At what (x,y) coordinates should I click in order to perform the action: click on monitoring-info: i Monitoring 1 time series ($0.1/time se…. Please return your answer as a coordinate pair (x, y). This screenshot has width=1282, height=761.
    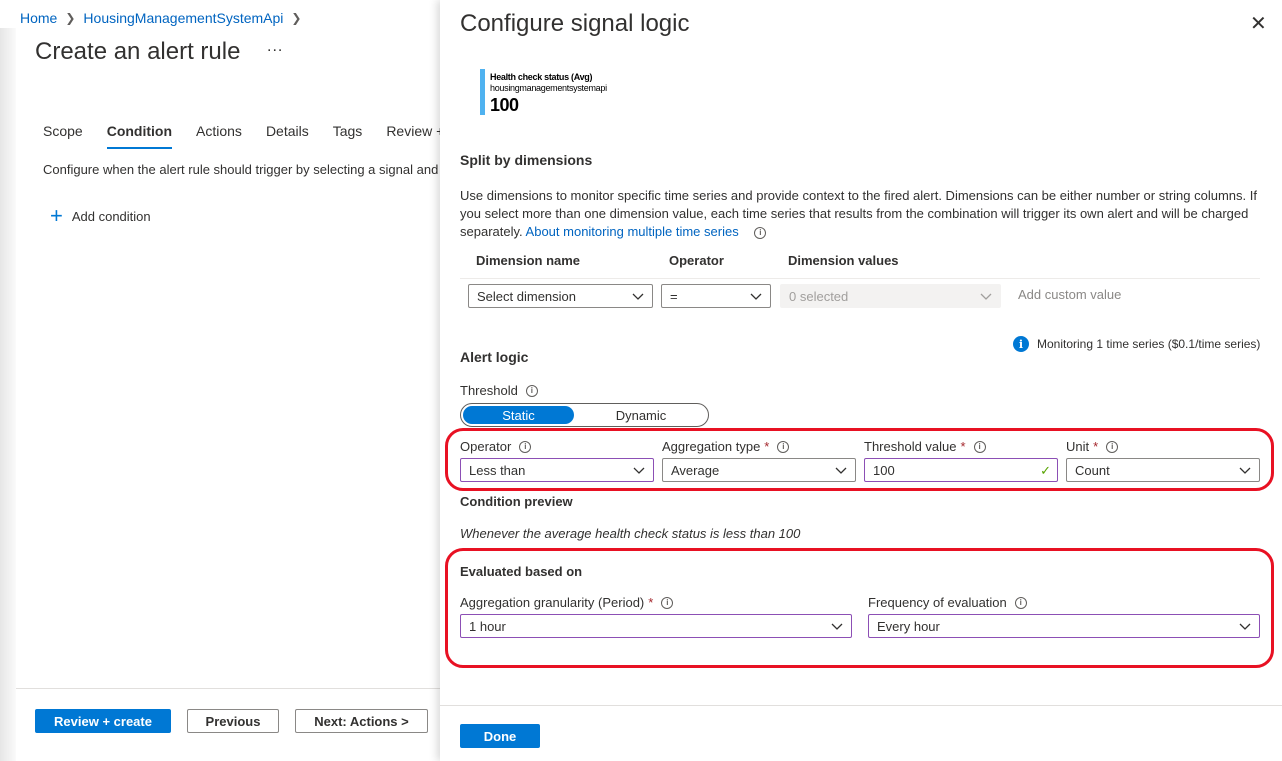
    Looking at the image, I should click on (1136, 344).